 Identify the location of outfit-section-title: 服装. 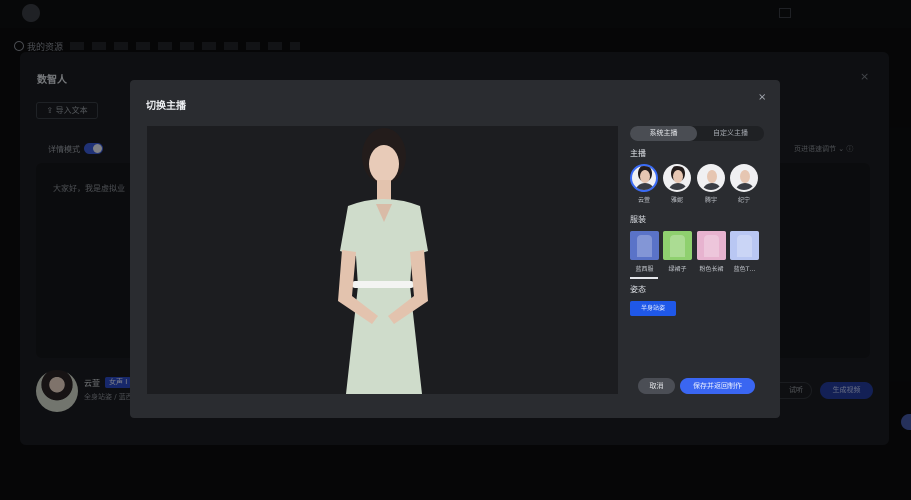
(638, 219).